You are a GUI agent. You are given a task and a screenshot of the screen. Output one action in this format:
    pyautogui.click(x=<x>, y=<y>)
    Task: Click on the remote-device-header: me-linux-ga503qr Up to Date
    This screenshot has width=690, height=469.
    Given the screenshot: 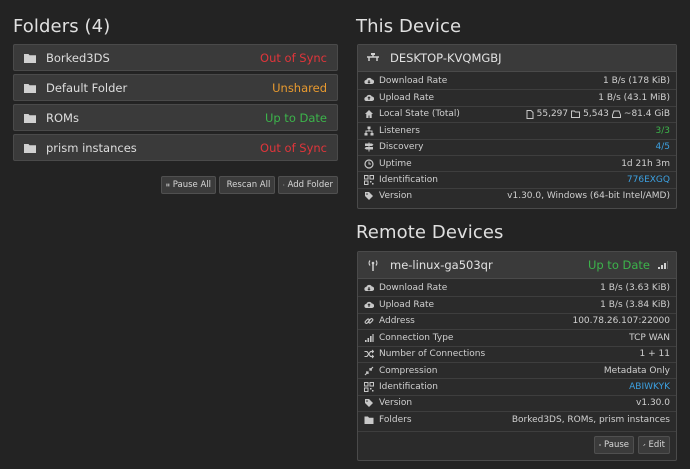 What is the action you would take?
    pyautogui.click(x=517, y=265)
    